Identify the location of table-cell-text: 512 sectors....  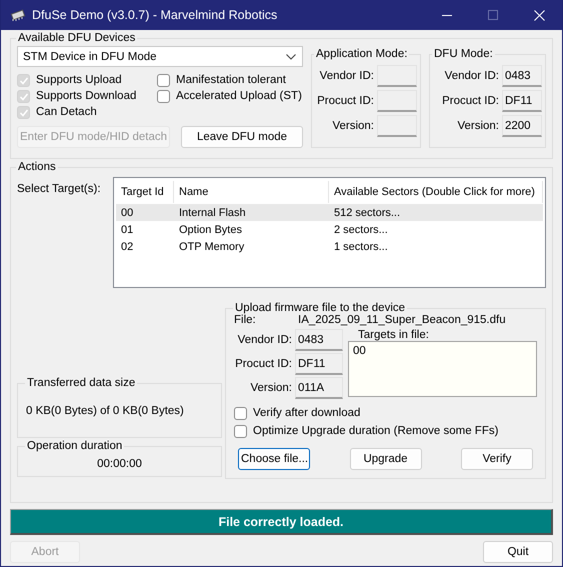
(367, 212).